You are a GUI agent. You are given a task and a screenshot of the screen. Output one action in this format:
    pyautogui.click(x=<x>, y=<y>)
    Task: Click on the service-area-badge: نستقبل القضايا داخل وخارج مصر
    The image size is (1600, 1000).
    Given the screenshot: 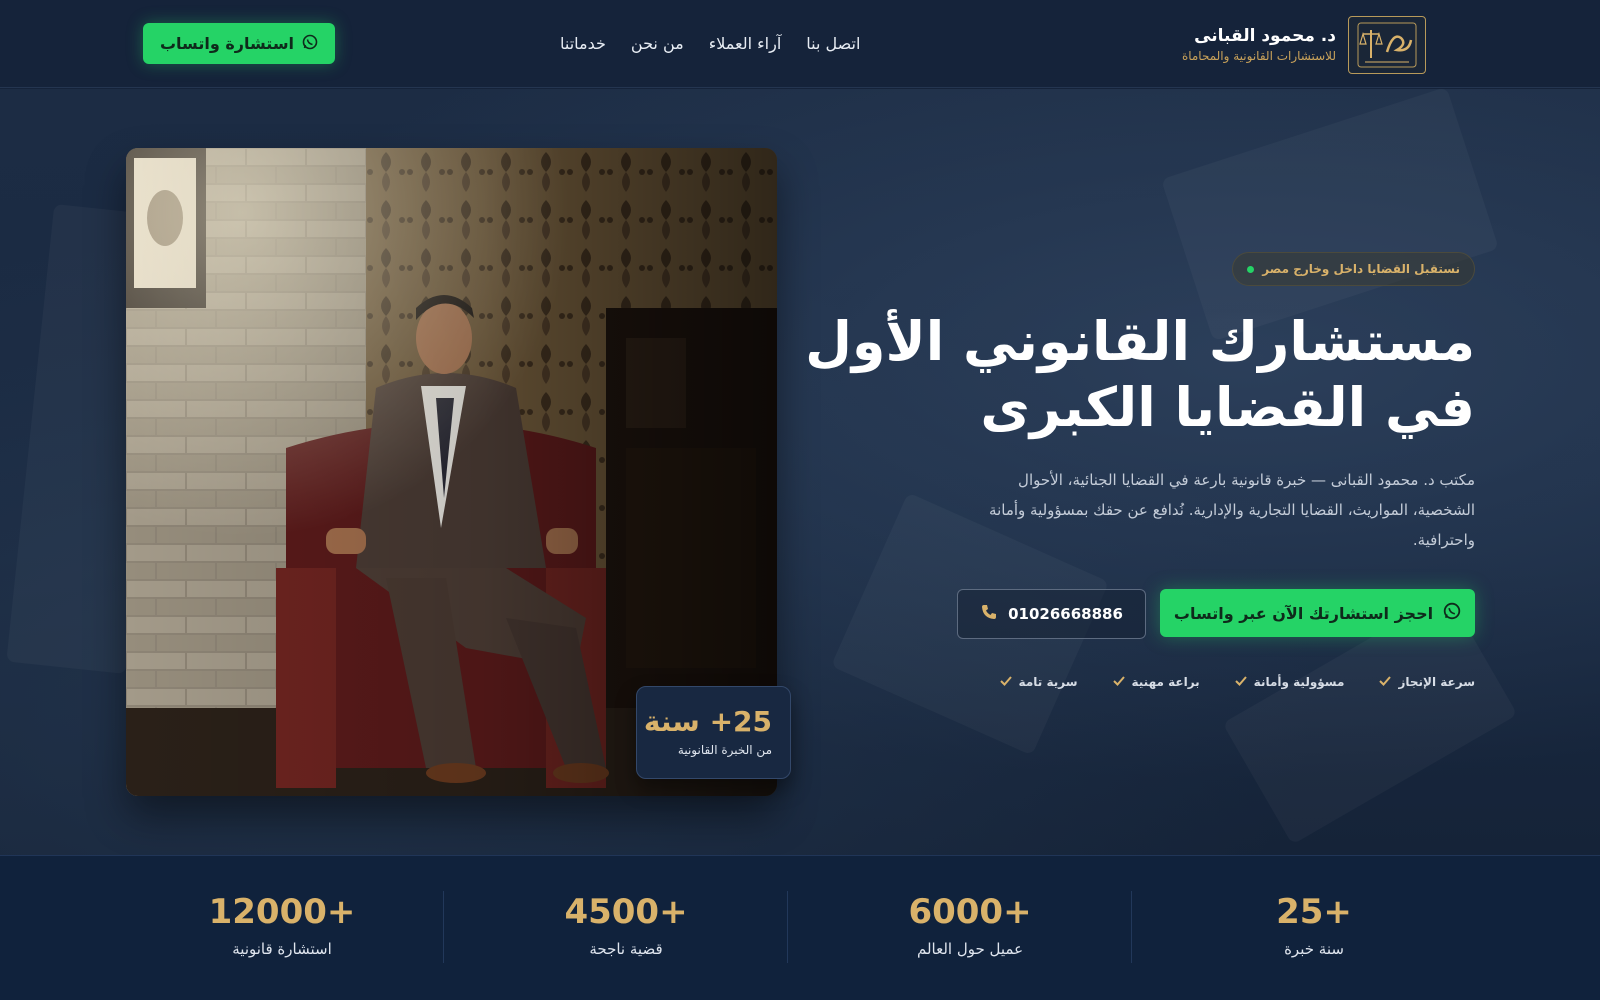 What is the action you would take?
    pyautogui.click(x=1353, y=269)
    